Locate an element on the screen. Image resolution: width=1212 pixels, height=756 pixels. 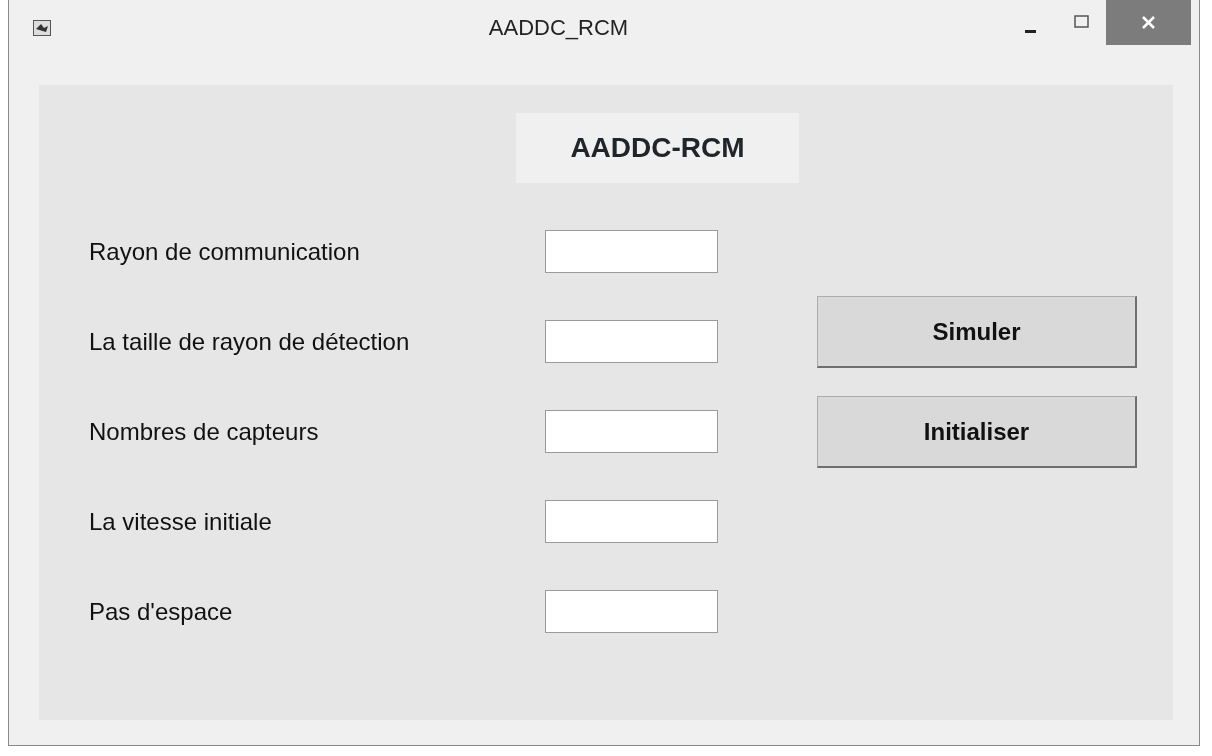
field-label: Nombres de capteurs is located at coordinates (204, 431).